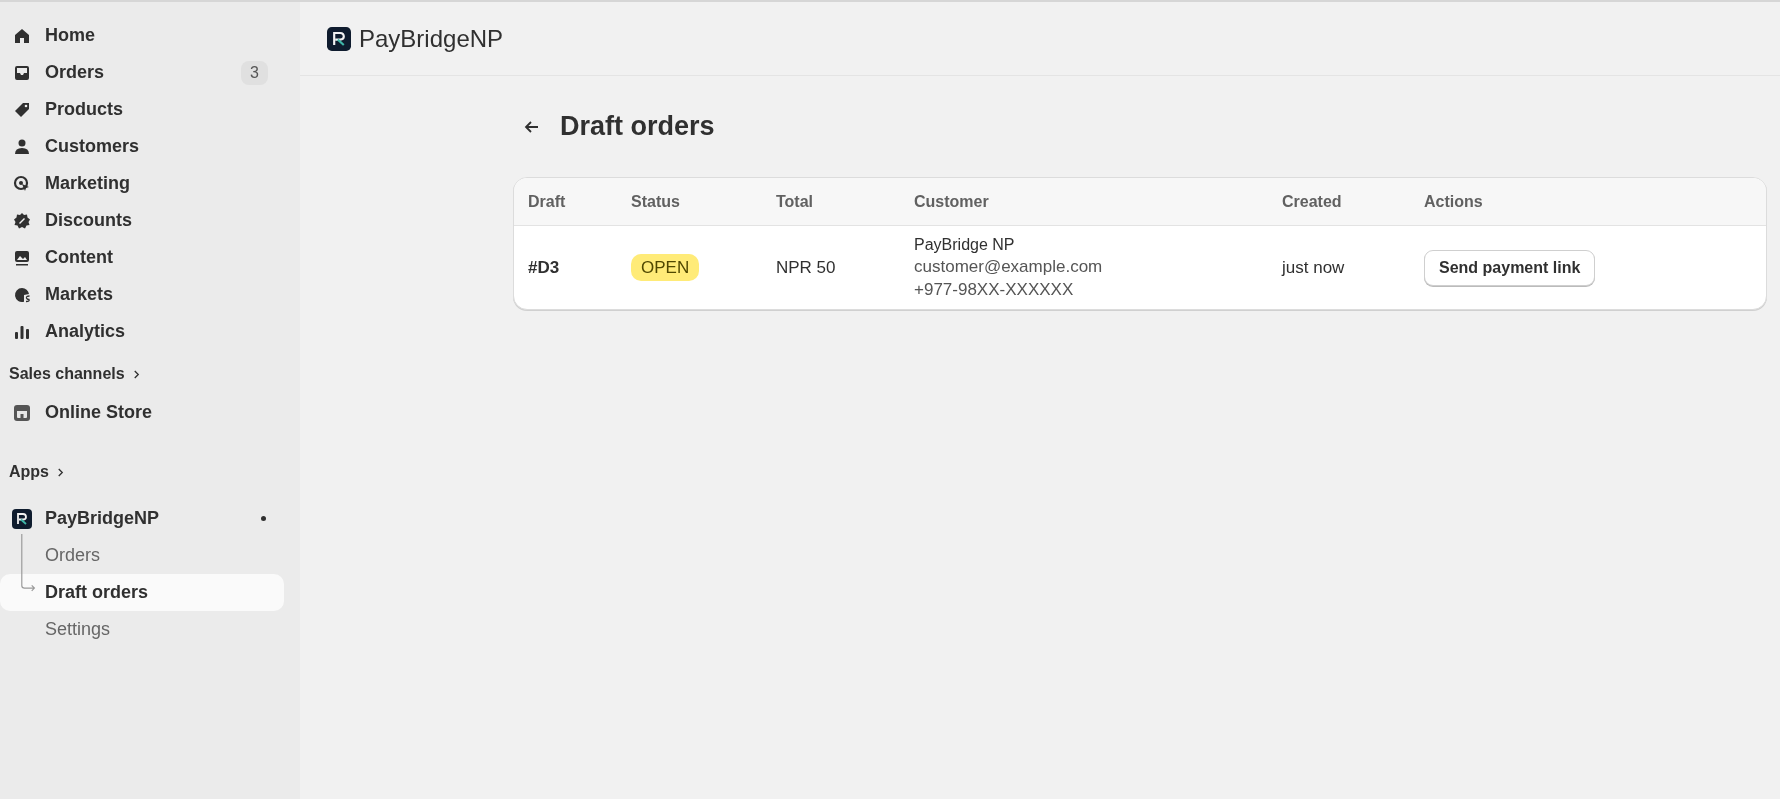 The width and height of the screenshot is (1780, 799). I want to click on nav-item: Markets, so click(142, 294).